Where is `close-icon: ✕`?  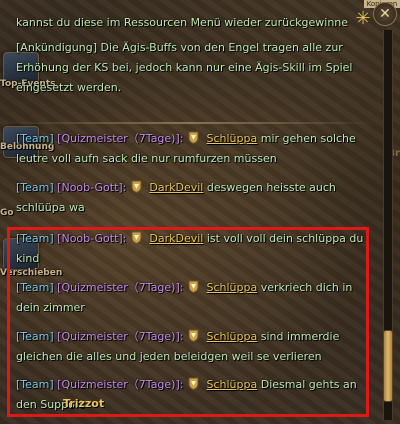
close-icon: ✕ is located at coordinates (385, 14).